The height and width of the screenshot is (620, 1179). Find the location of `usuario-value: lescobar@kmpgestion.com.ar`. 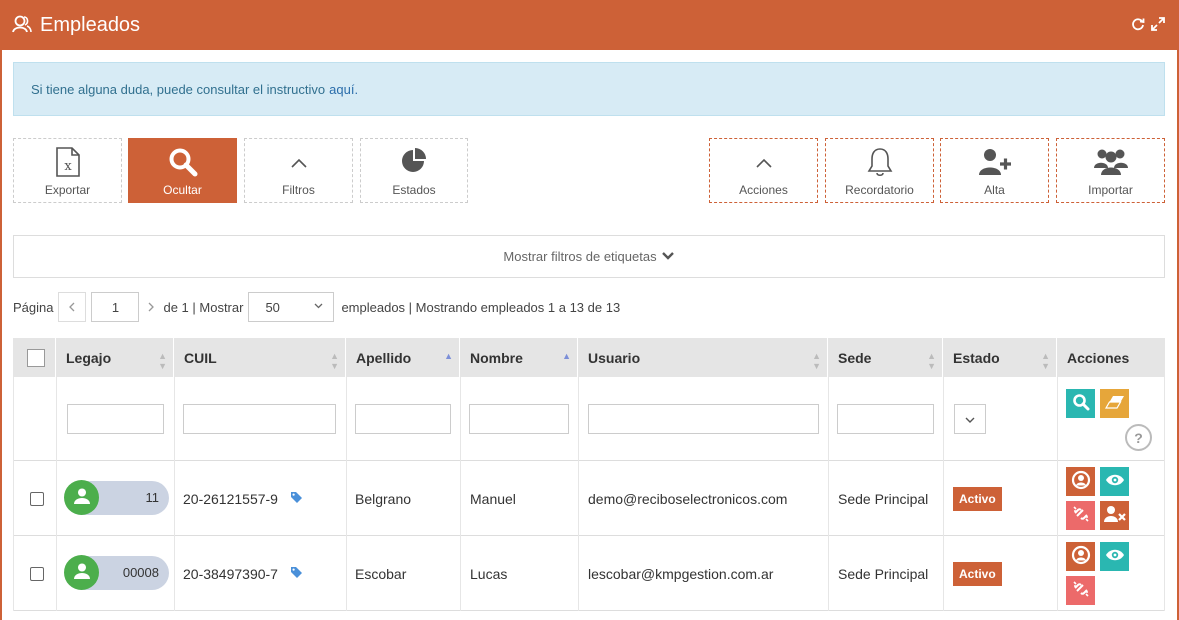

usuario-value: lescobar@kmpgestion.com.ar is located at coordinates (681, 573).